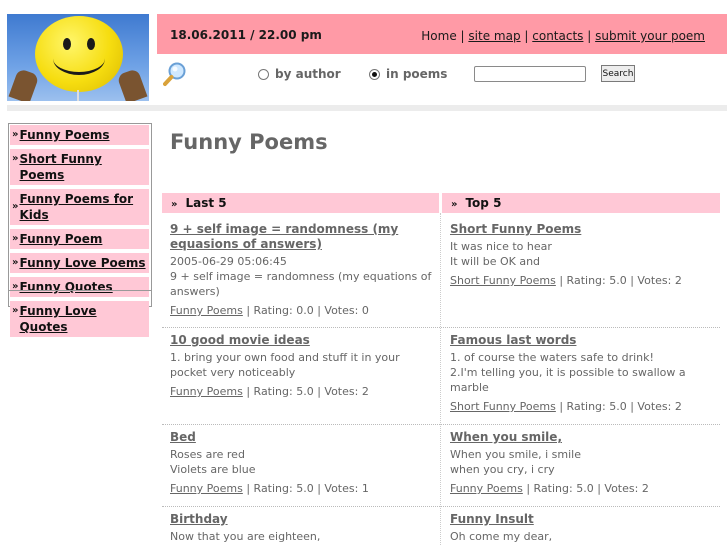  I want to click on search-by-author-option: by author, so click(299, 74).